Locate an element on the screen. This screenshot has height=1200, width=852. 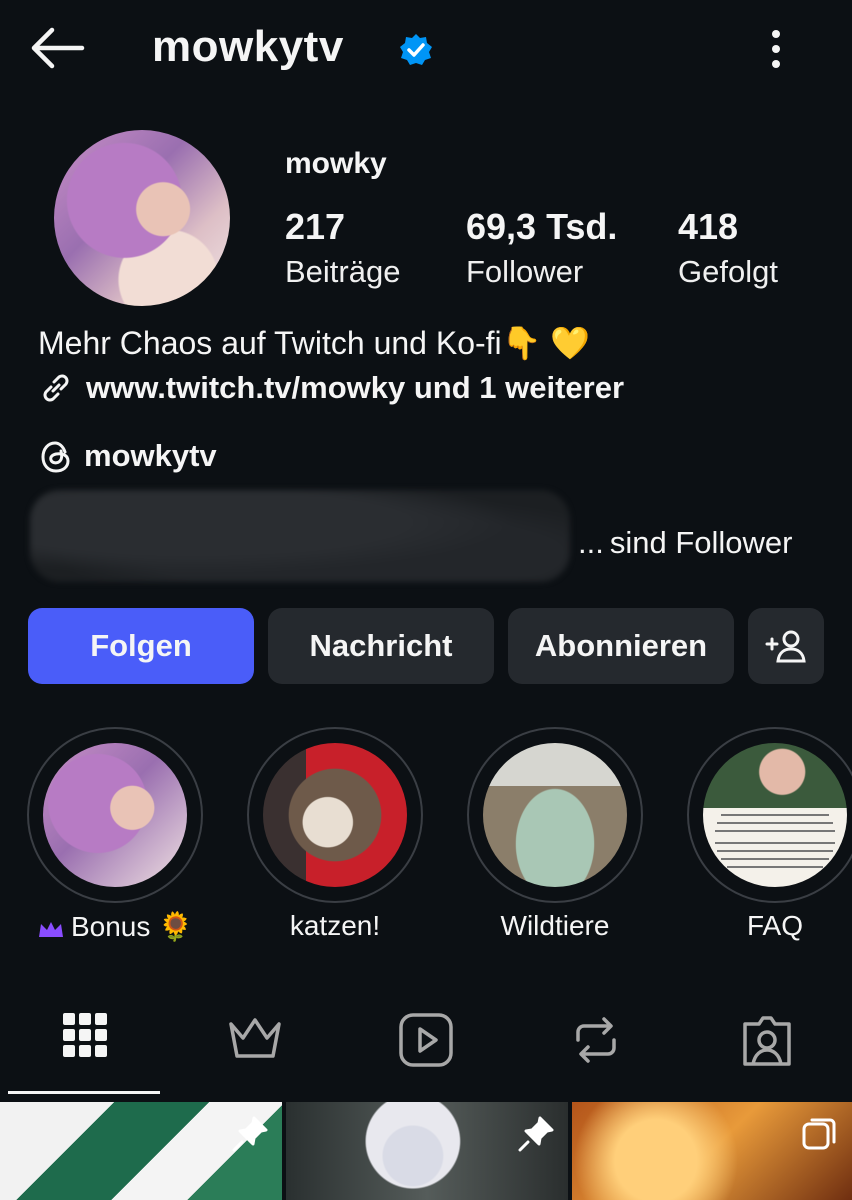
followers-count: 69,3 Tsd. is located at coordinates (541, 227).